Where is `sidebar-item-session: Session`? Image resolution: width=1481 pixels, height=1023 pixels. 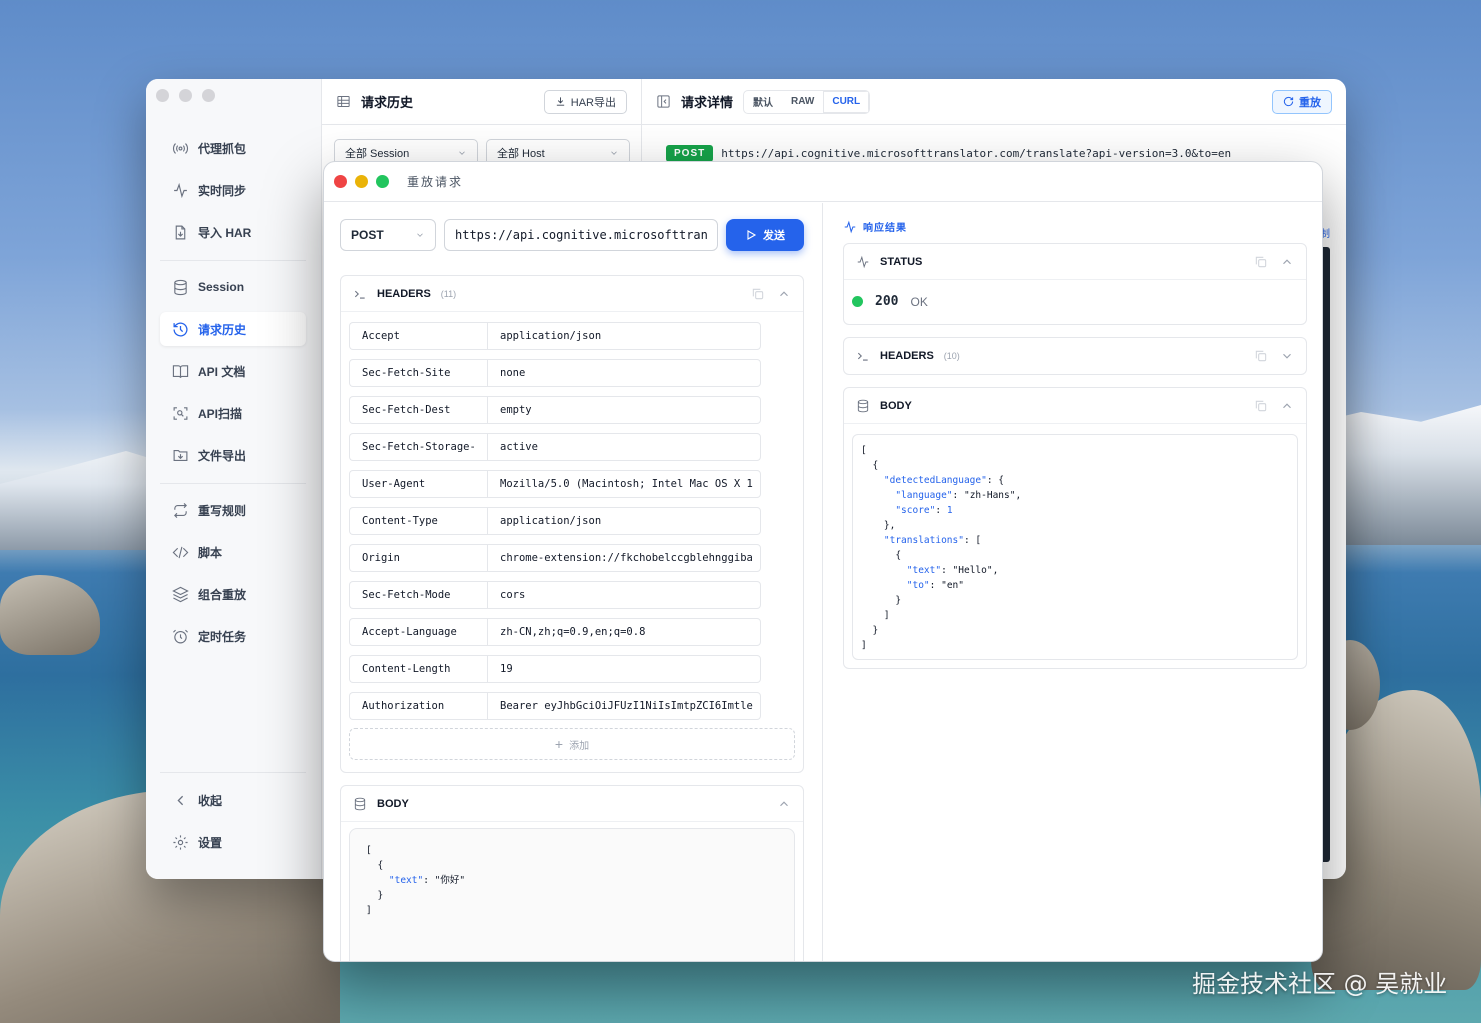
sidebar-item-session: Session is located at coordinates (233, 287).